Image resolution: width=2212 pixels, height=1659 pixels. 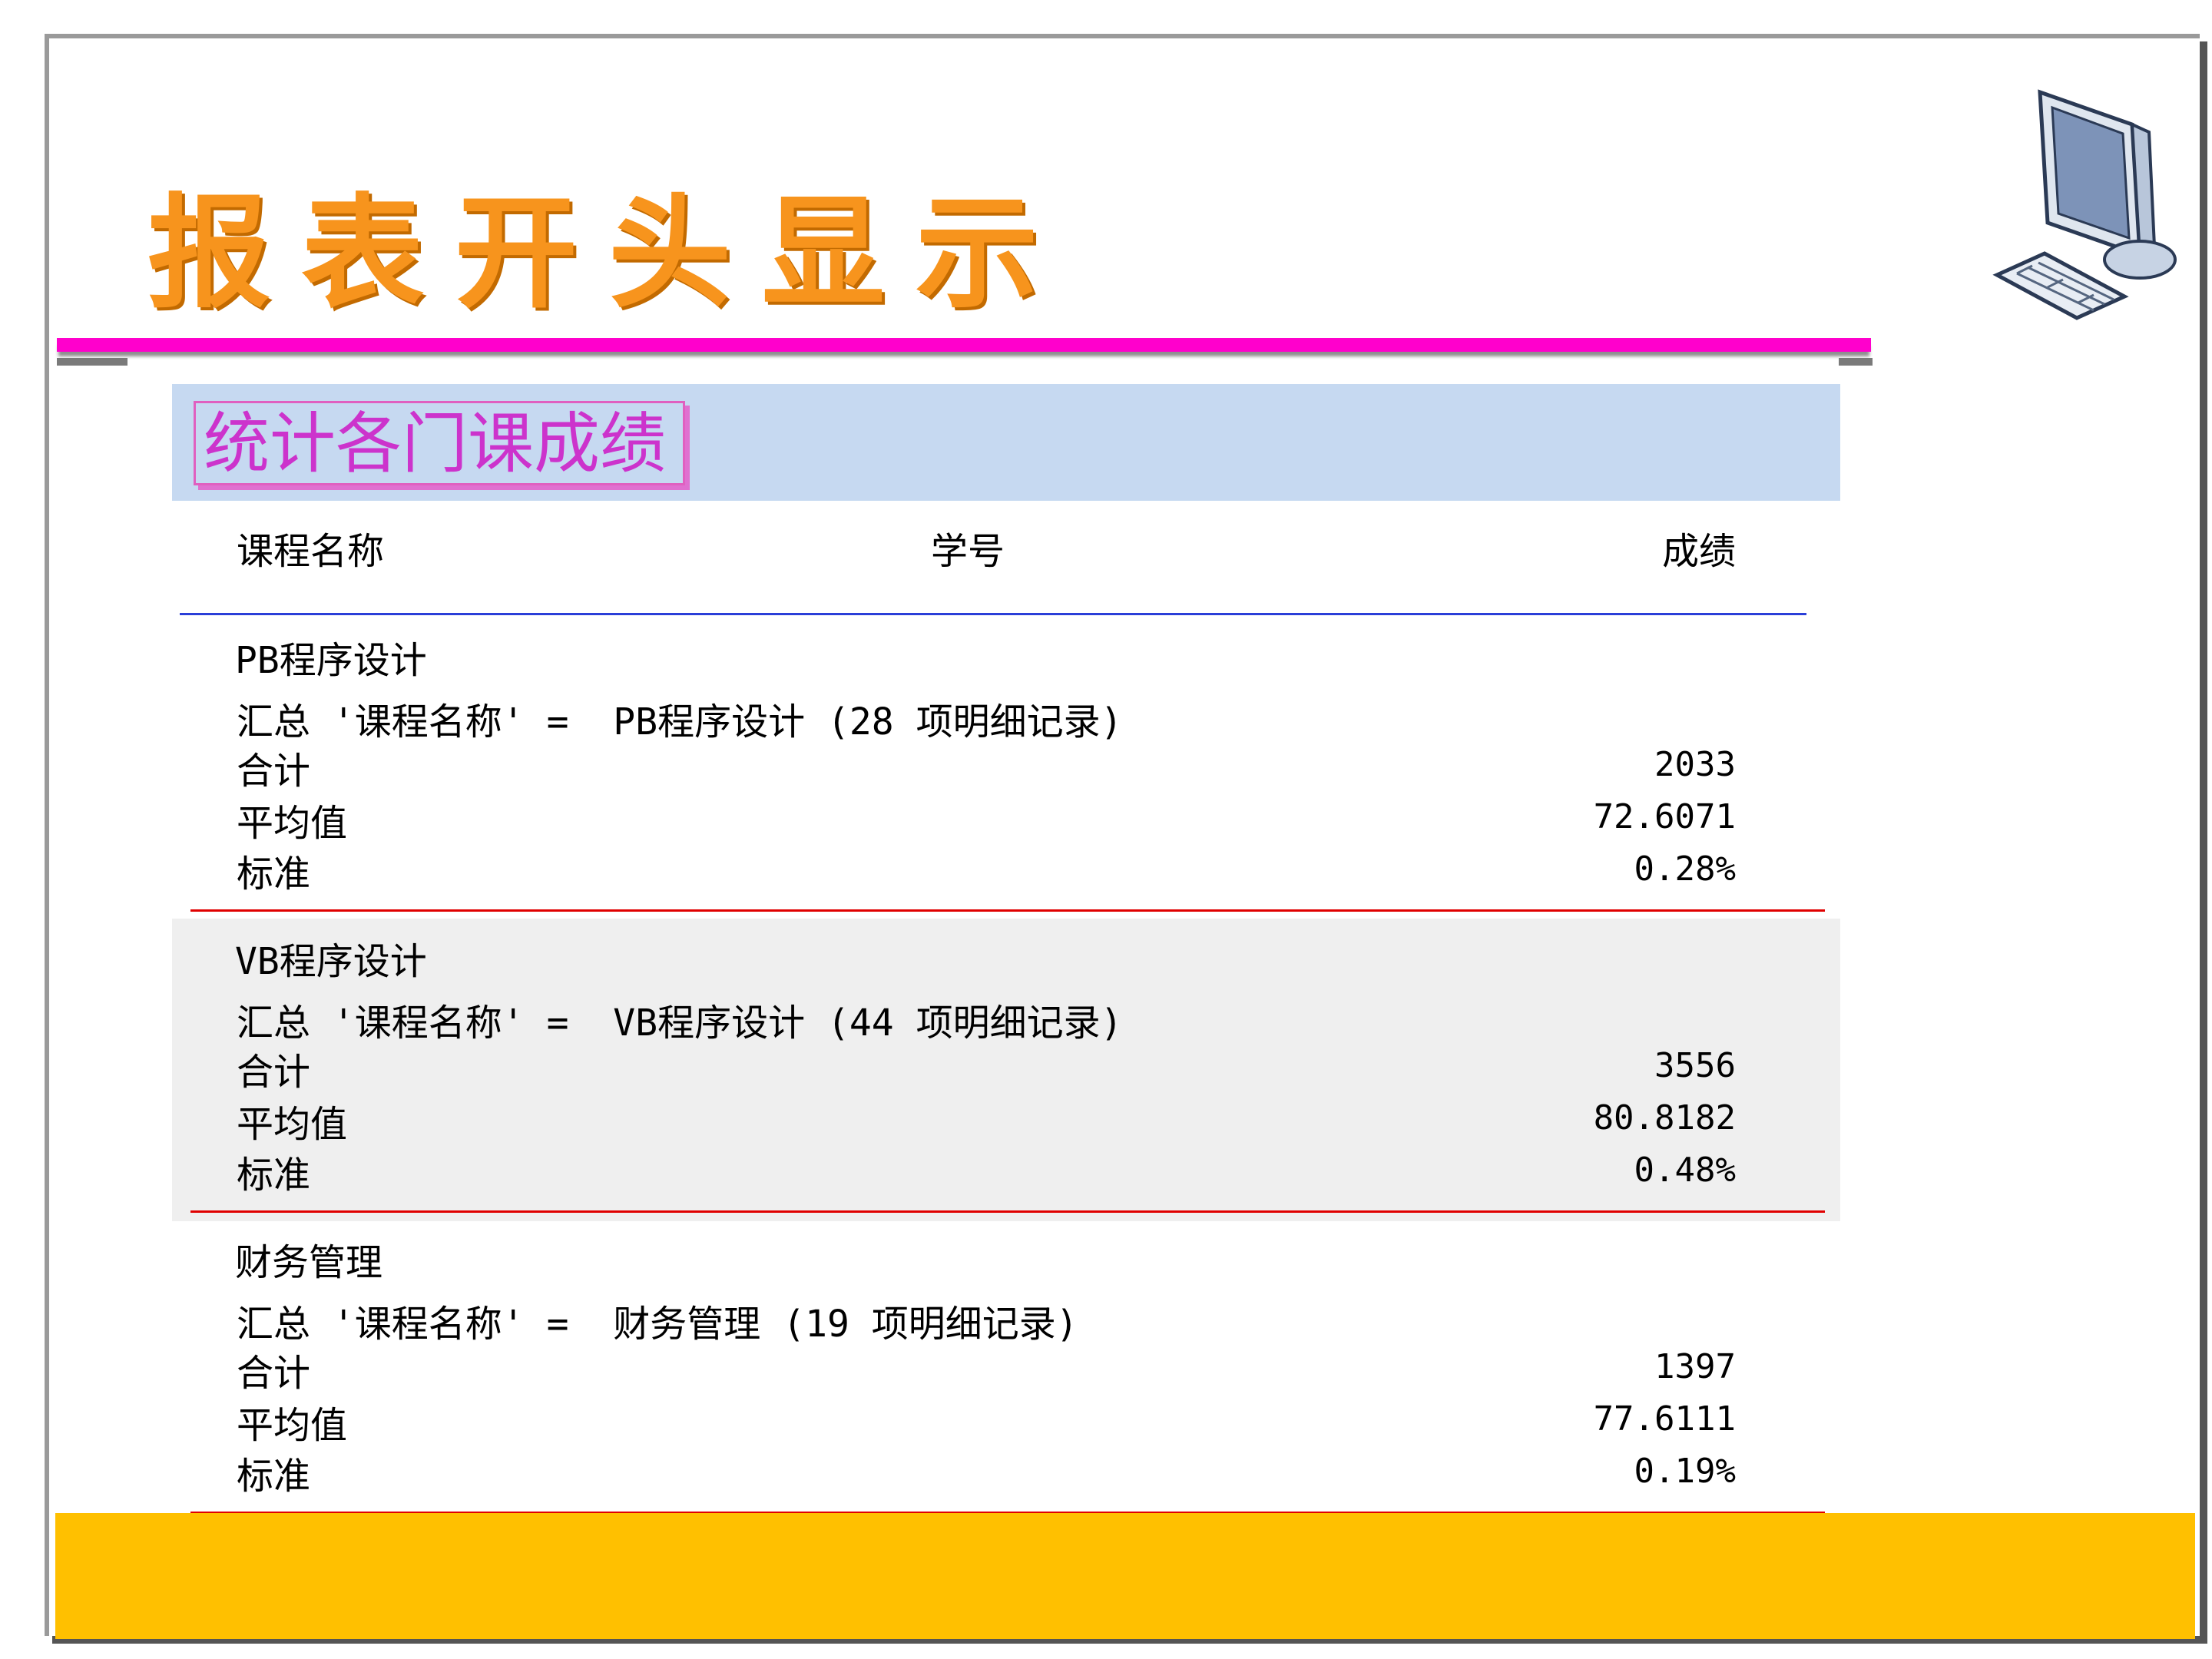 I want to click on stat-value-sum: 2033, so click(x=1695, y=764).